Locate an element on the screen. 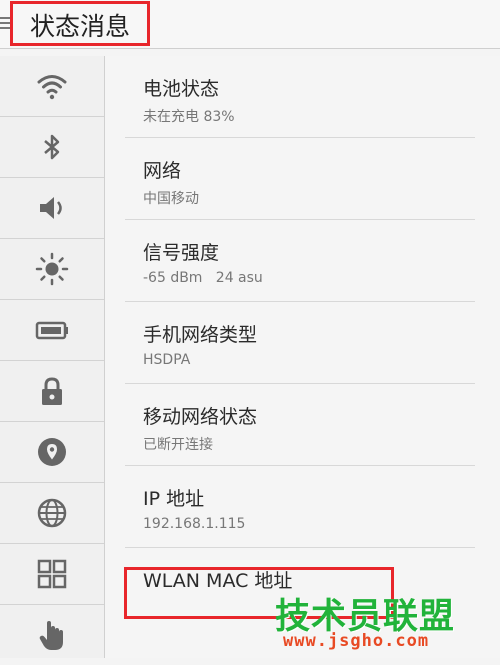 This screenshot has height=665, width=500. sidebar-item-battery is located at coordinates (52, 330).